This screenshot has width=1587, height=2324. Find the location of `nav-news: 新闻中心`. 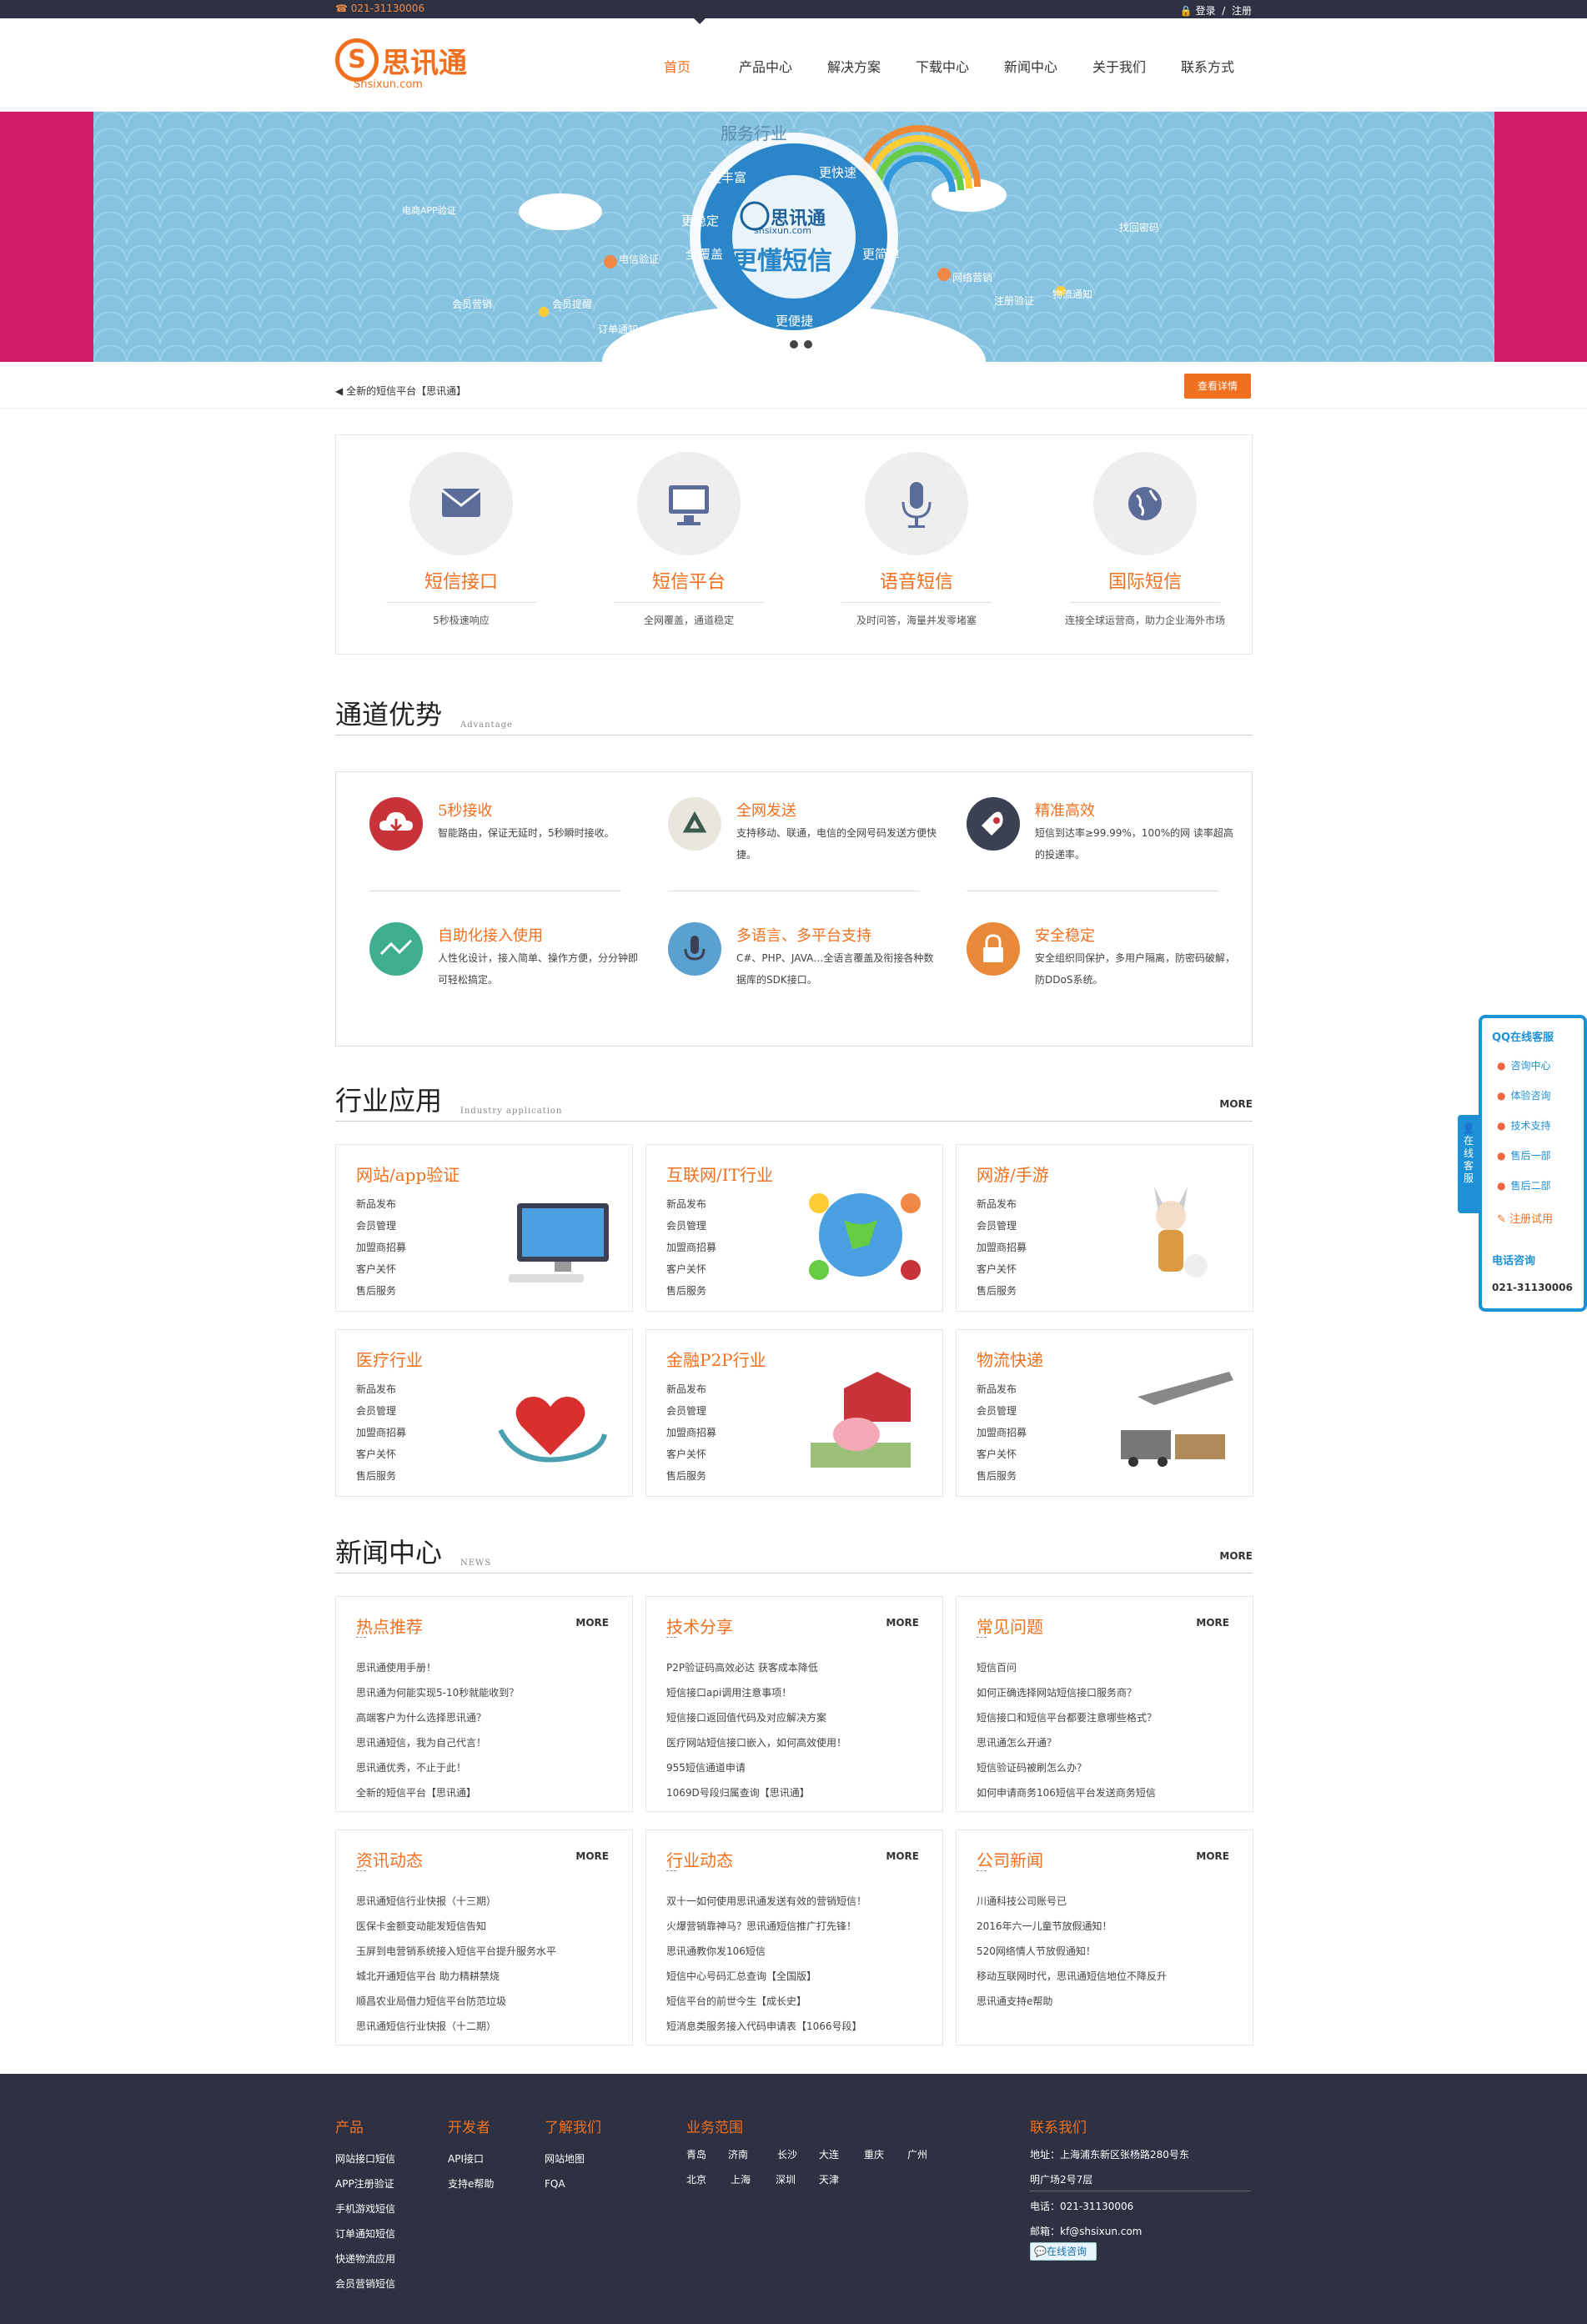

nav-news: 新闻中心 is located at coordinates (1031, 66).